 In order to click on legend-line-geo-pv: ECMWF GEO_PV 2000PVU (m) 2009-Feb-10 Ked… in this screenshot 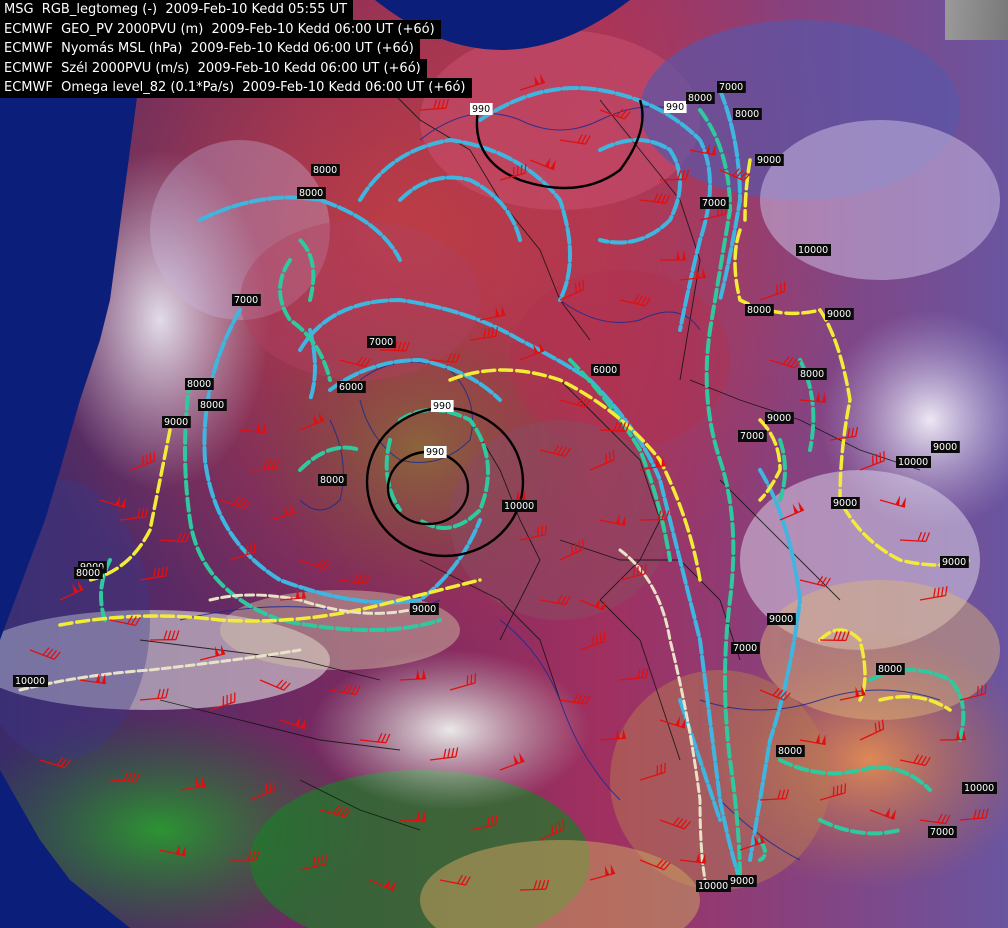, I will do `click(220, 29)`.